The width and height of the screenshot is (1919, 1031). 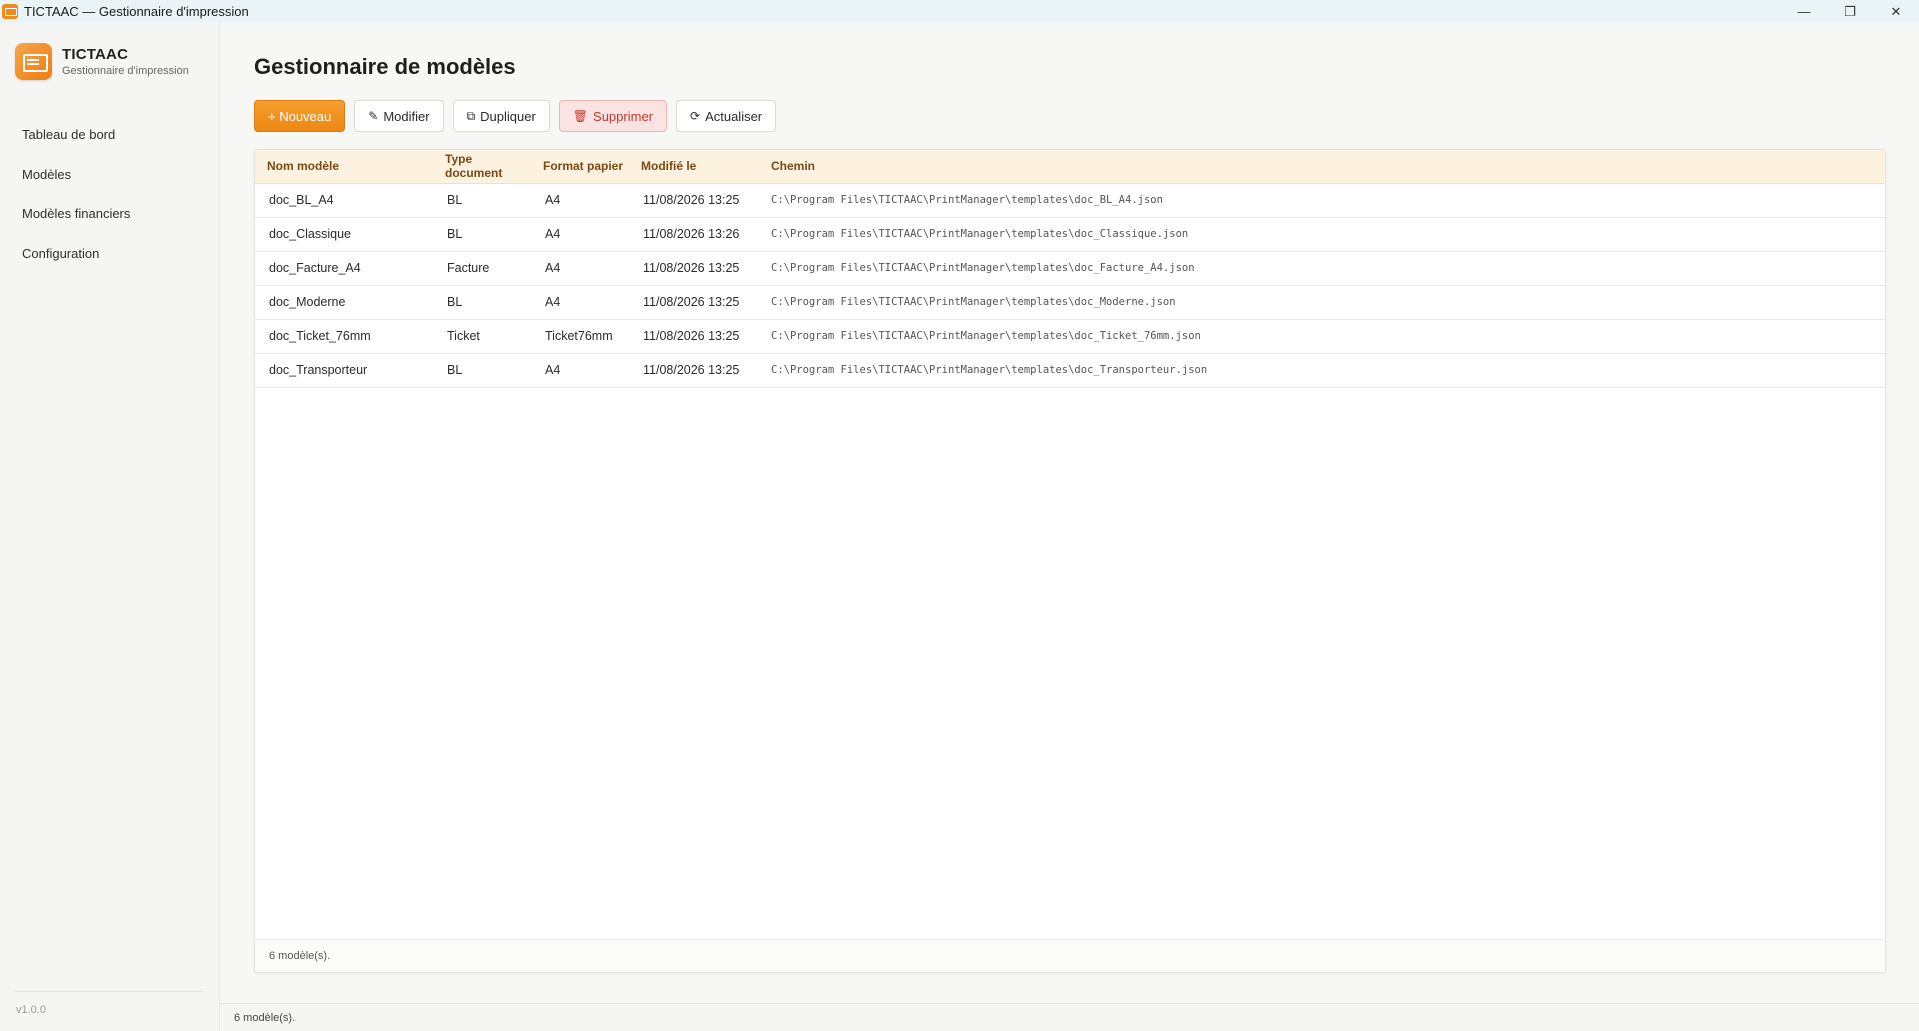 What do you see at coordinates (468, 268) in the screenshot?
I see `cell-type: Facture` at bounding box center [468, 268].